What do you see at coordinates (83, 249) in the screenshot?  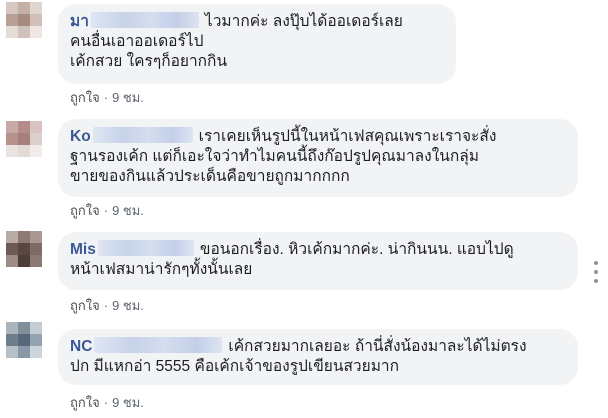 I see `comment-author: Mis` at bounding box center [83, 249].